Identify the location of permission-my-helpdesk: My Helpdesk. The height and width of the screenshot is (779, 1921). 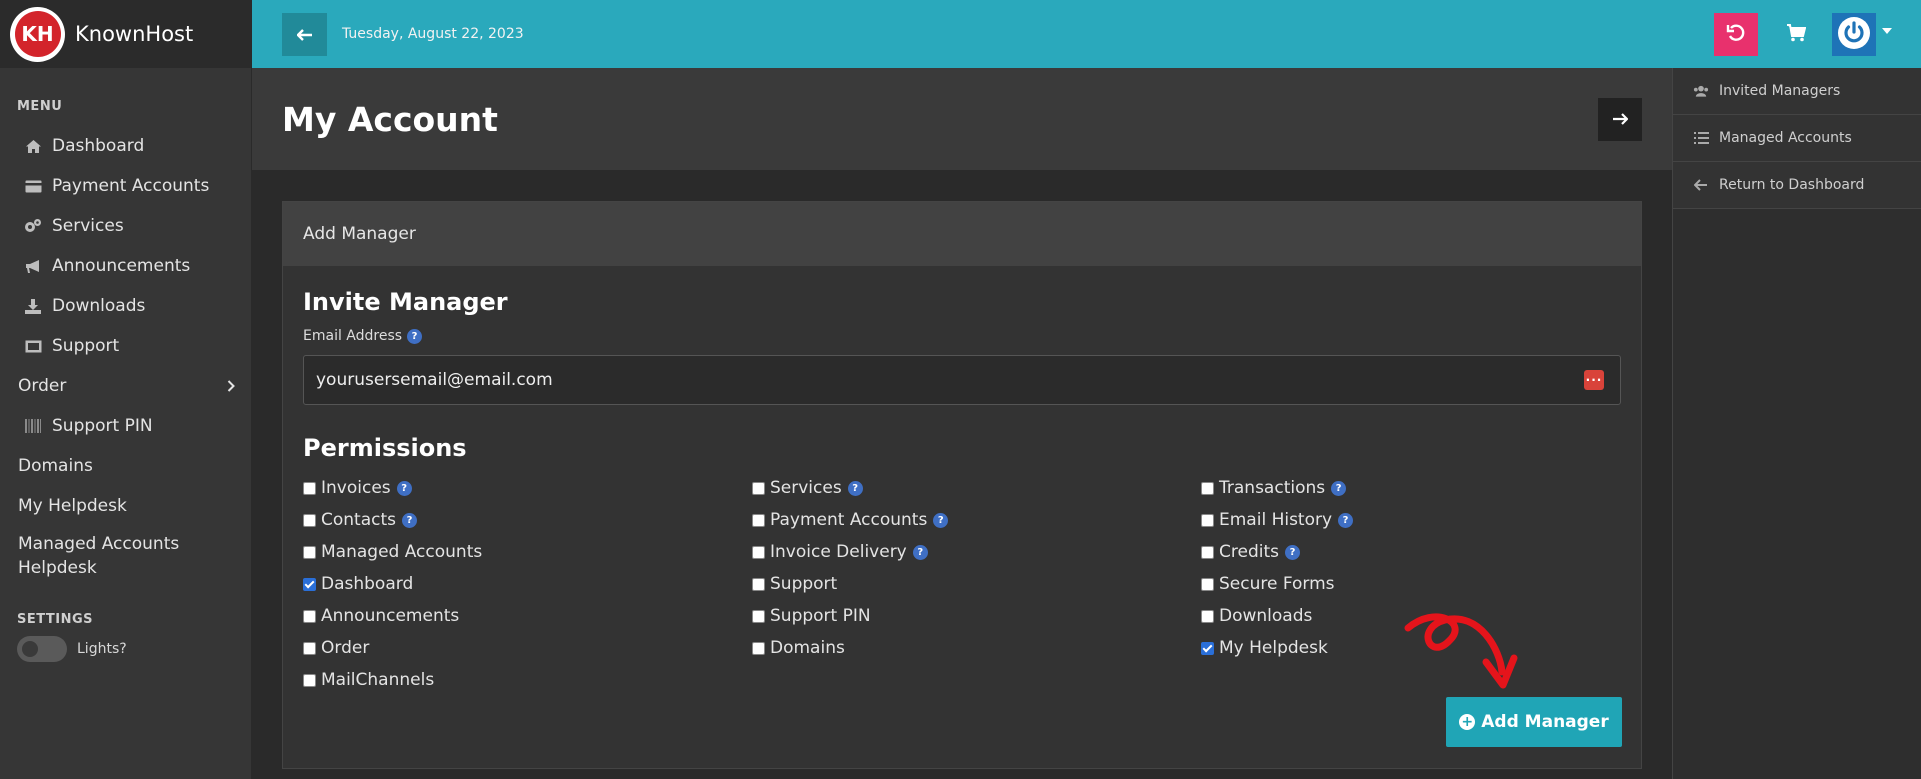
(1277, 648).